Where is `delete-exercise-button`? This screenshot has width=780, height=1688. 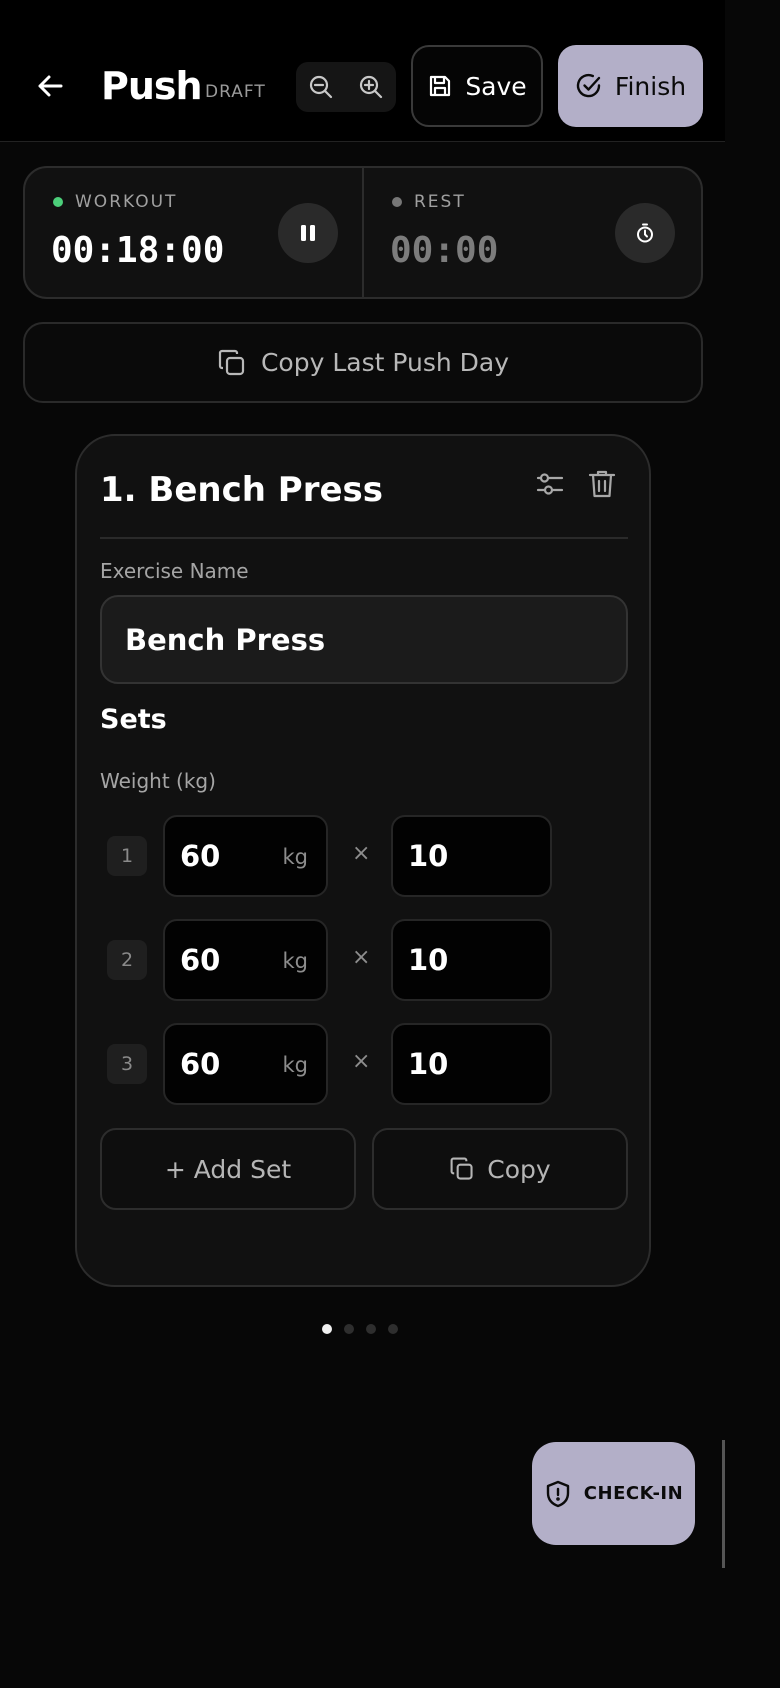
delete-exercise-button is located at coordinates (602, 484).